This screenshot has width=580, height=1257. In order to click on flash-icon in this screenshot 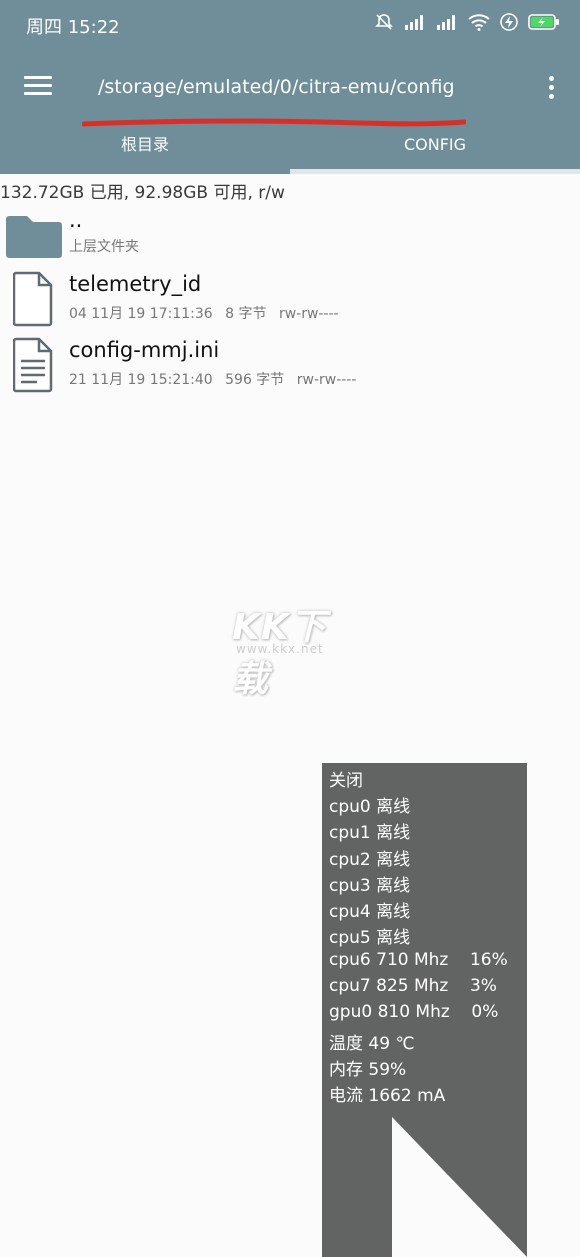, I will do `click(509, 22)`.